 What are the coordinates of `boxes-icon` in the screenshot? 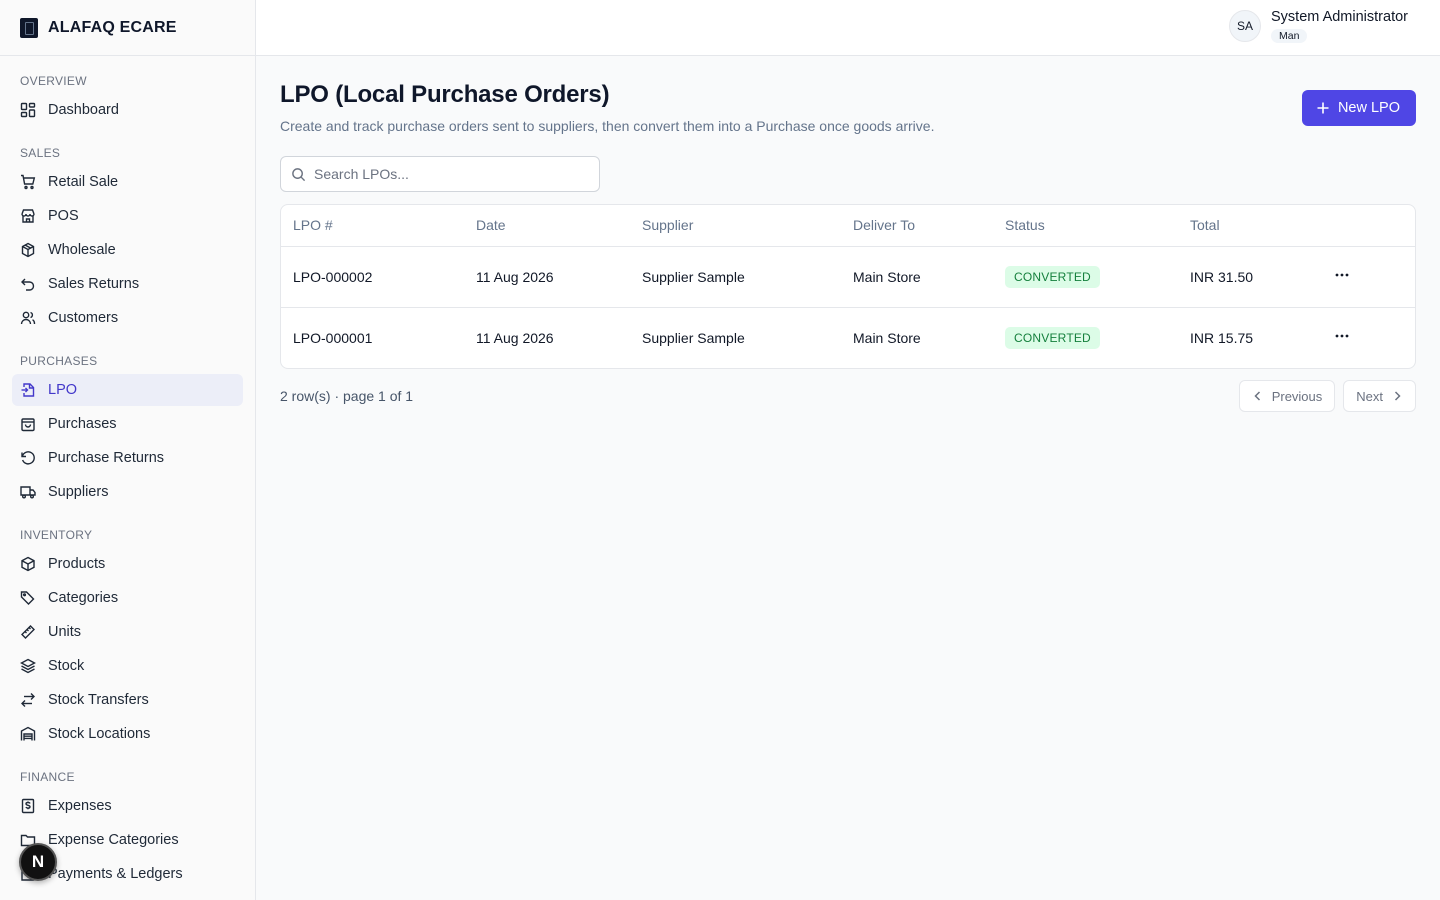 It's located at (28, 250).